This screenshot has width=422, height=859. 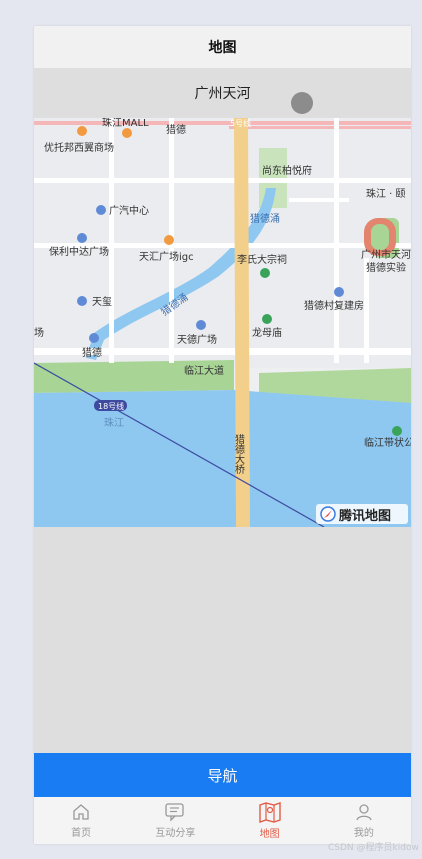 I want to click on map-label-liede-village: 猎德村复建房, so click(x=334, y=305).